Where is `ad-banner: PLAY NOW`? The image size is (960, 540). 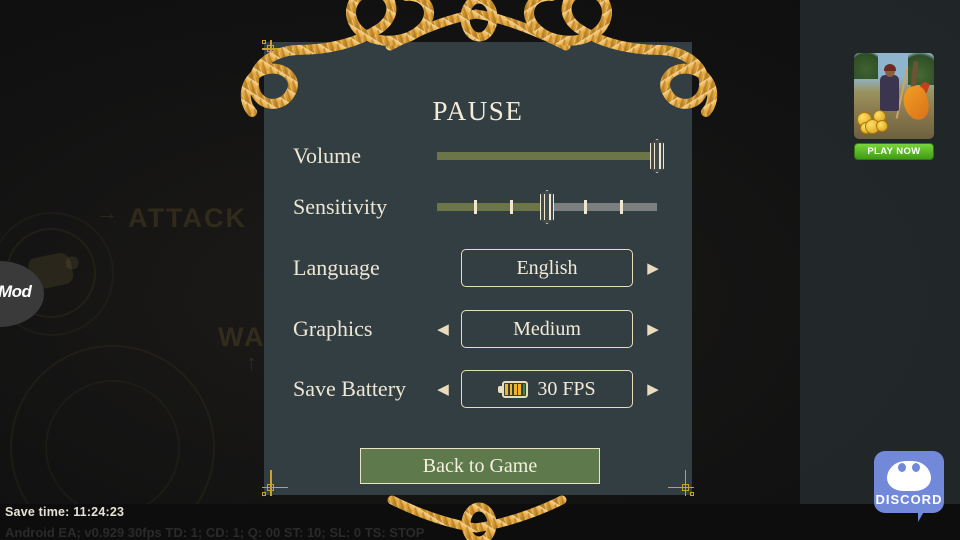
ad-banner: PLAY NOW is located at coordinates (894, 110).